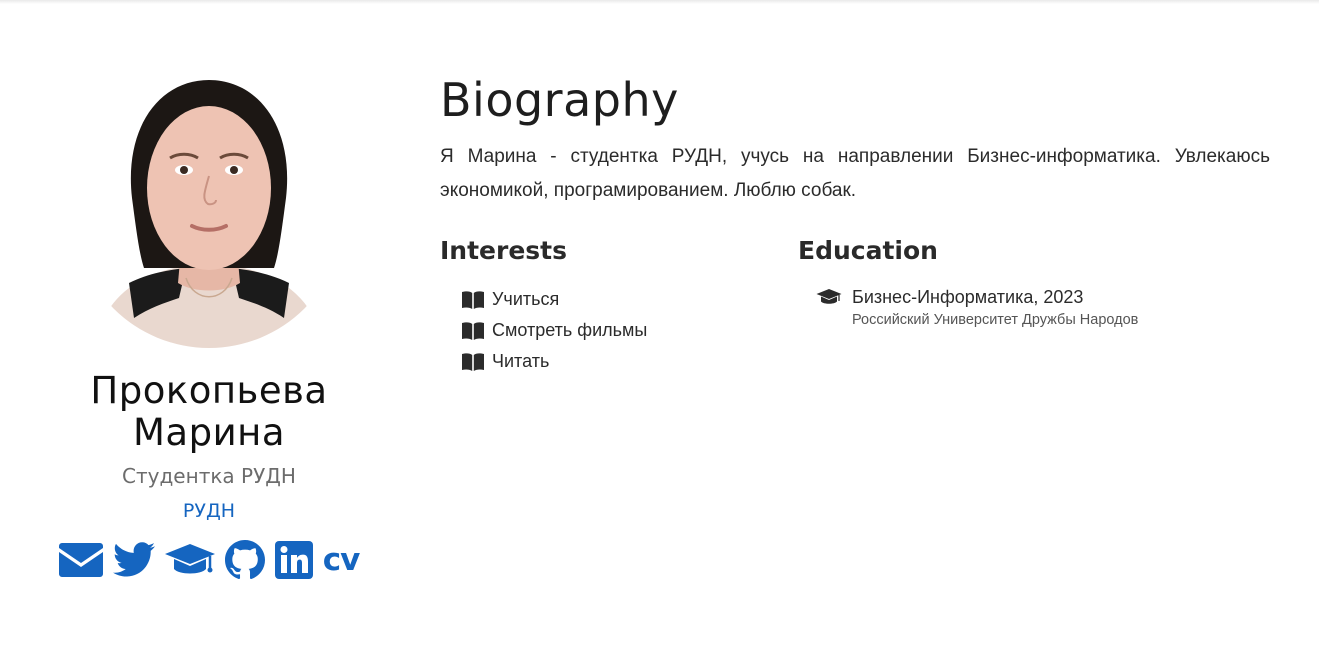 The height and width of the screenshot is (650, 1319). What do you see at coordinates (209, 476) in the screenshot?
I see `profile-role: Студентка РУДН` at bounding box center [209, 476].